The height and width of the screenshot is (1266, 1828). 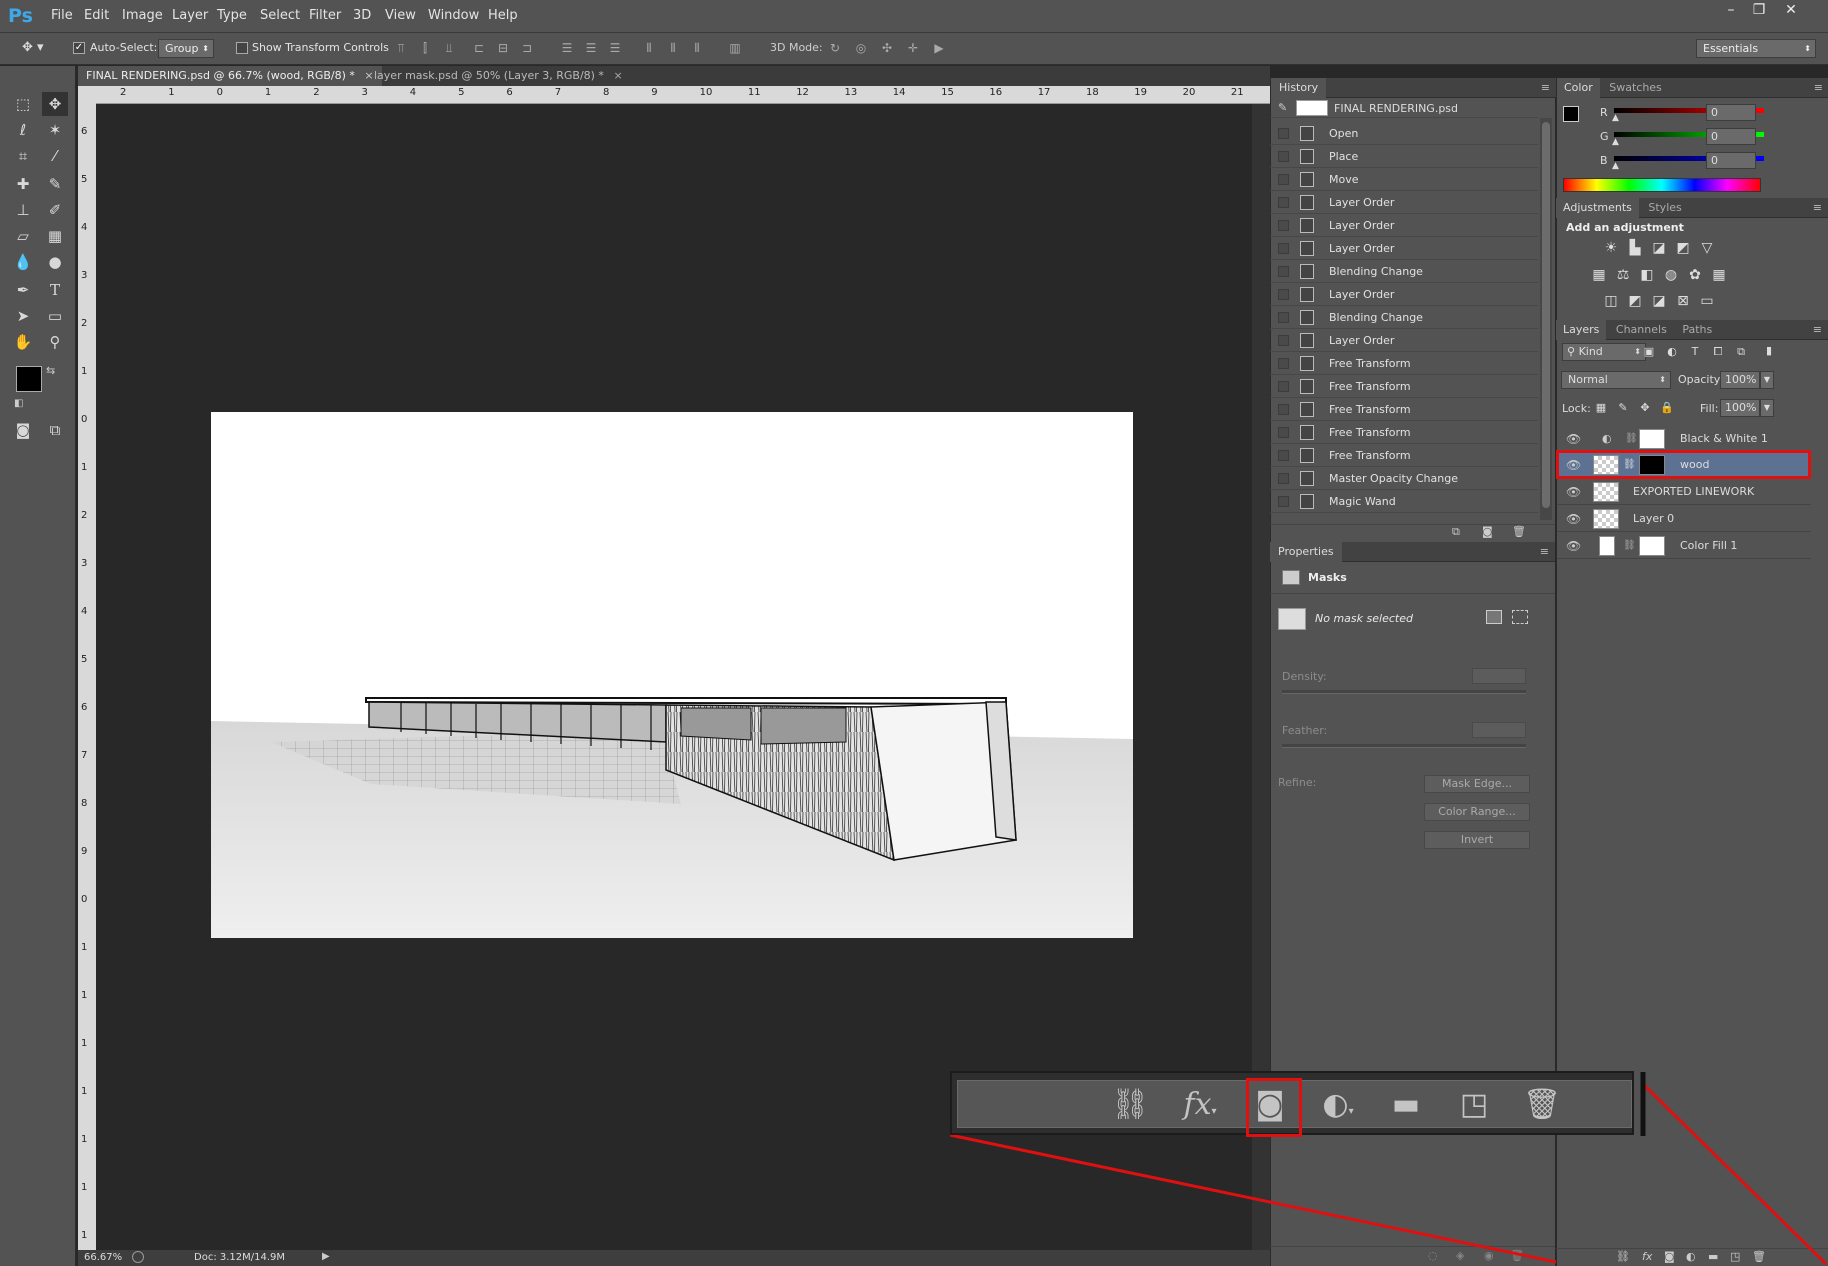 I want to click on filter-toggle-icon: ▮, so click(x=1769, y=351).